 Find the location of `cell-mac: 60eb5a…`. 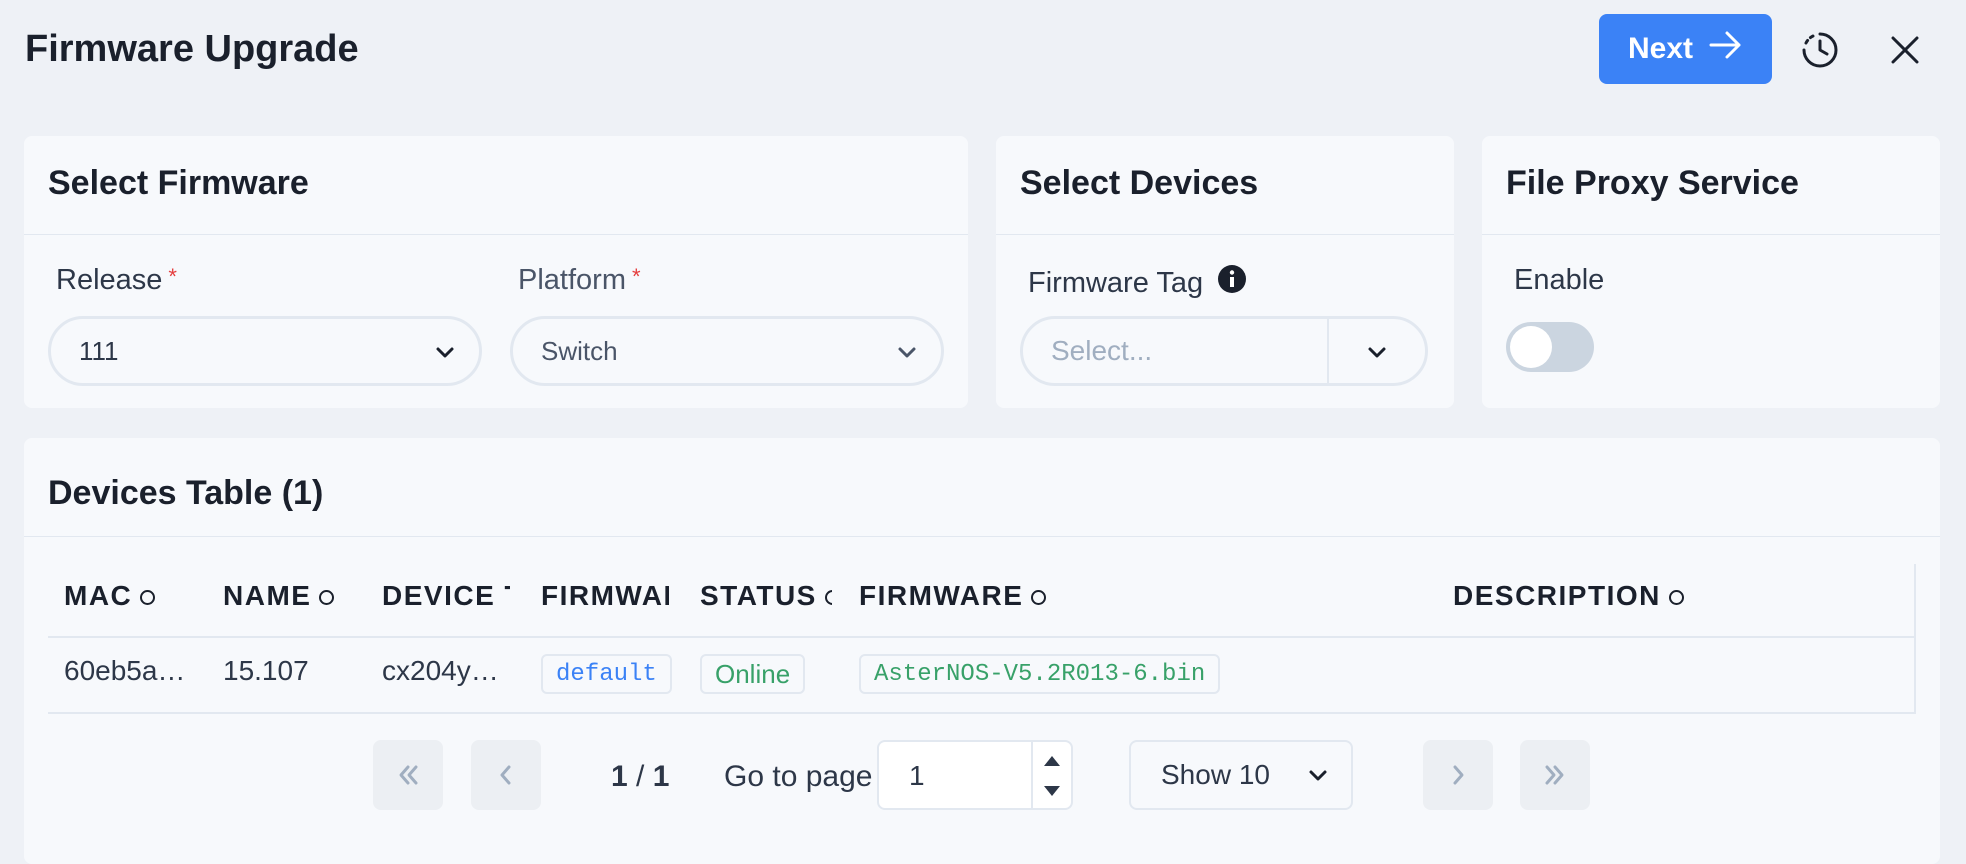

cell-mac: 60eb5a… is located at coordinates (125, 670).